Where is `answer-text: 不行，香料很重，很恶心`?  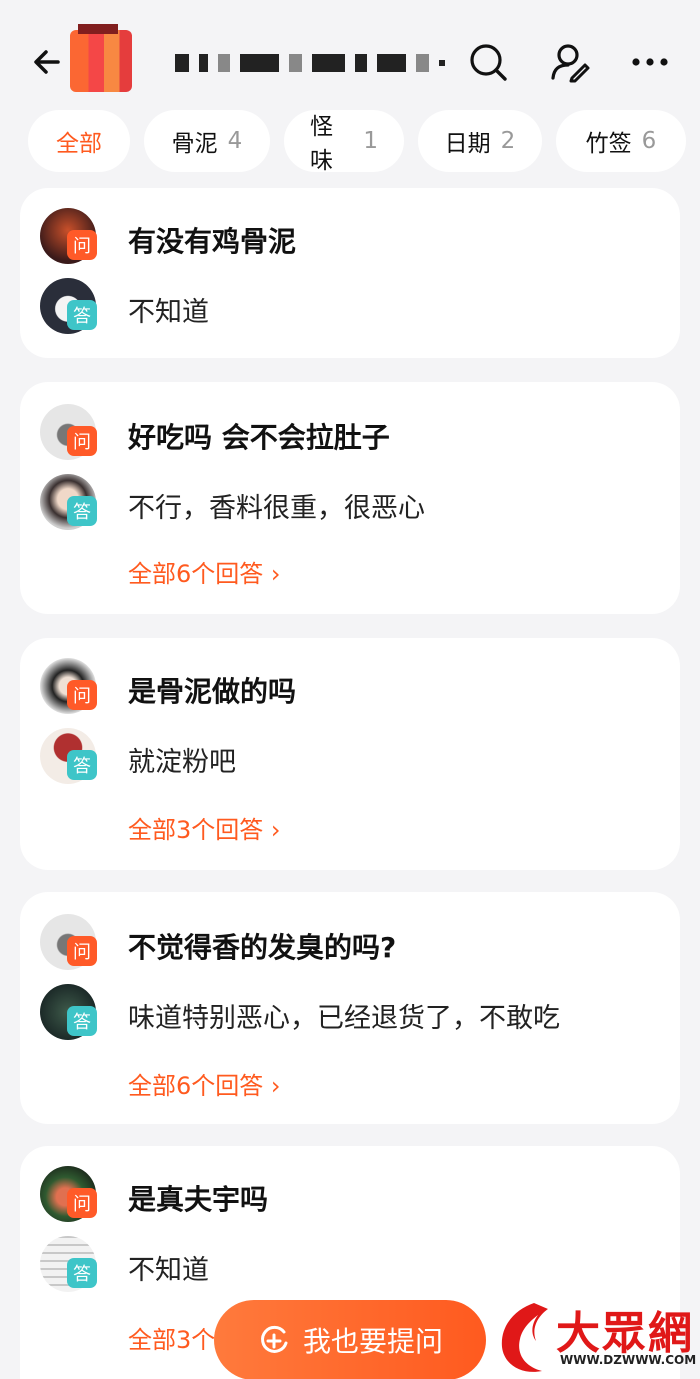
answer-text: 不行，香料很重，很恶心 is located at coordinates (276, 508).